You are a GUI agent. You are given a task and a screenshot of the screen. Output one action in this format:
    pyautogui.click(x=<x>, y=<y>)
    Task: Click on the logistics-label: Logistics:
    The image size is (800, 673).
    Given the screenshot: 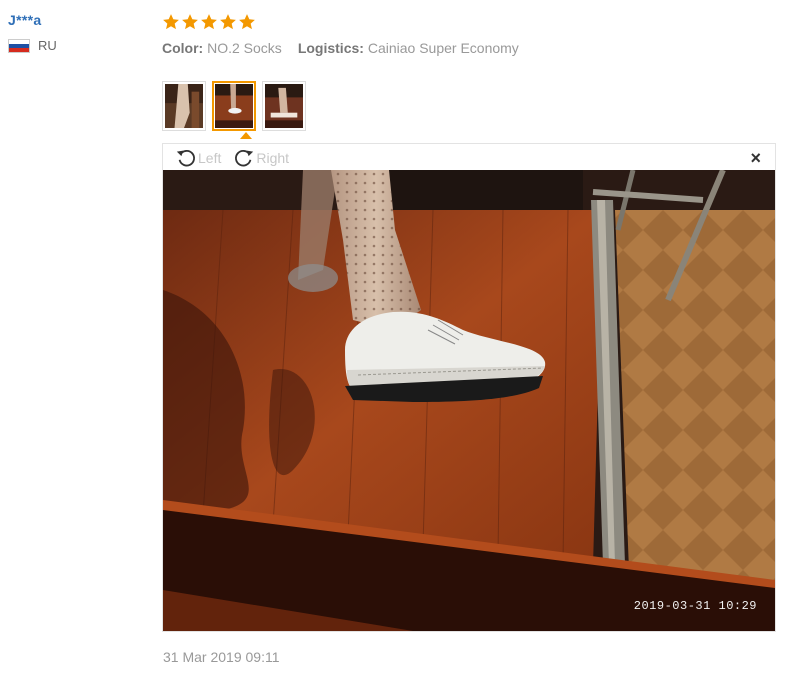 What is the action you would take?
    pyautogui.click(x=330, y=48)
    